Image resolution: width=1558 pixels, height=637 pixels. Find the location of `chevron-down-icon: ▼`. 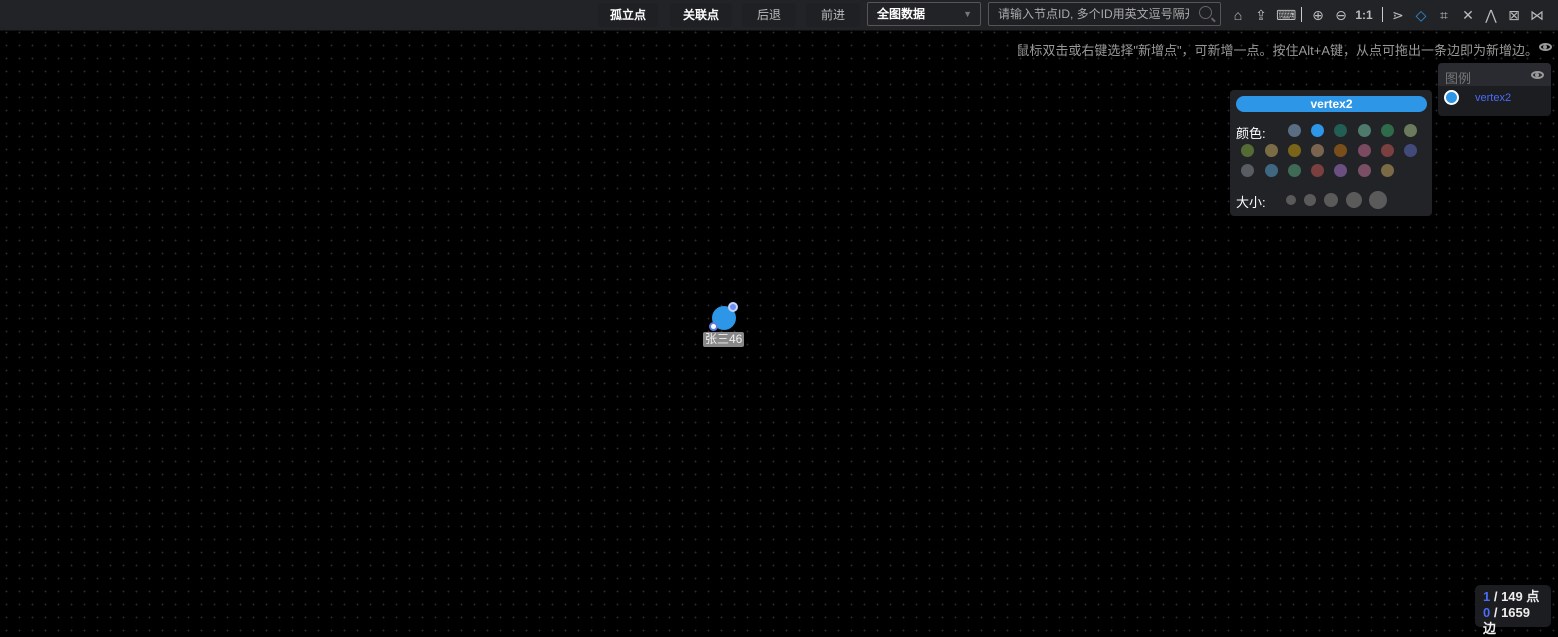

chevron-down-icon: ▼ is located at coordinates (967, 14).